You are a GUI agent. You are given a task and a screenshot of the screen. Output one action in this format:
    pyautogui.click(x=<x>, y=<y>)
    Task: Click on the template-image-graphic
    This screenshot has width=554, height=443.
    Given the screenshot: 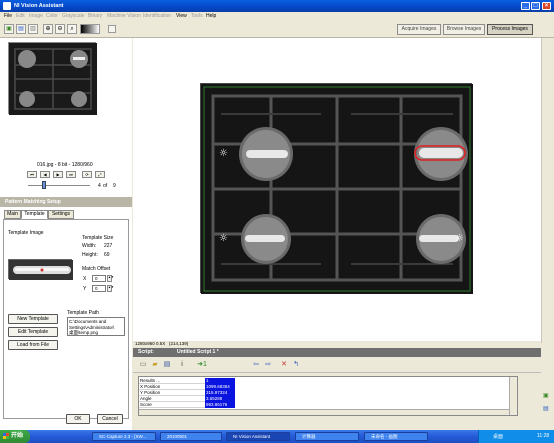 What is the action you would take?
    pyautogui.click(x=41, y=270)
    